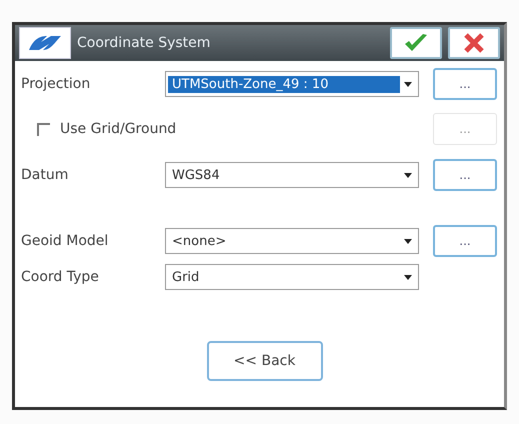 The image size is (519, 424). What do you see at coordinates (196, 175) in the screenshot?
I see `dropdown-value: WGS84` at bounding box center [196, 175].